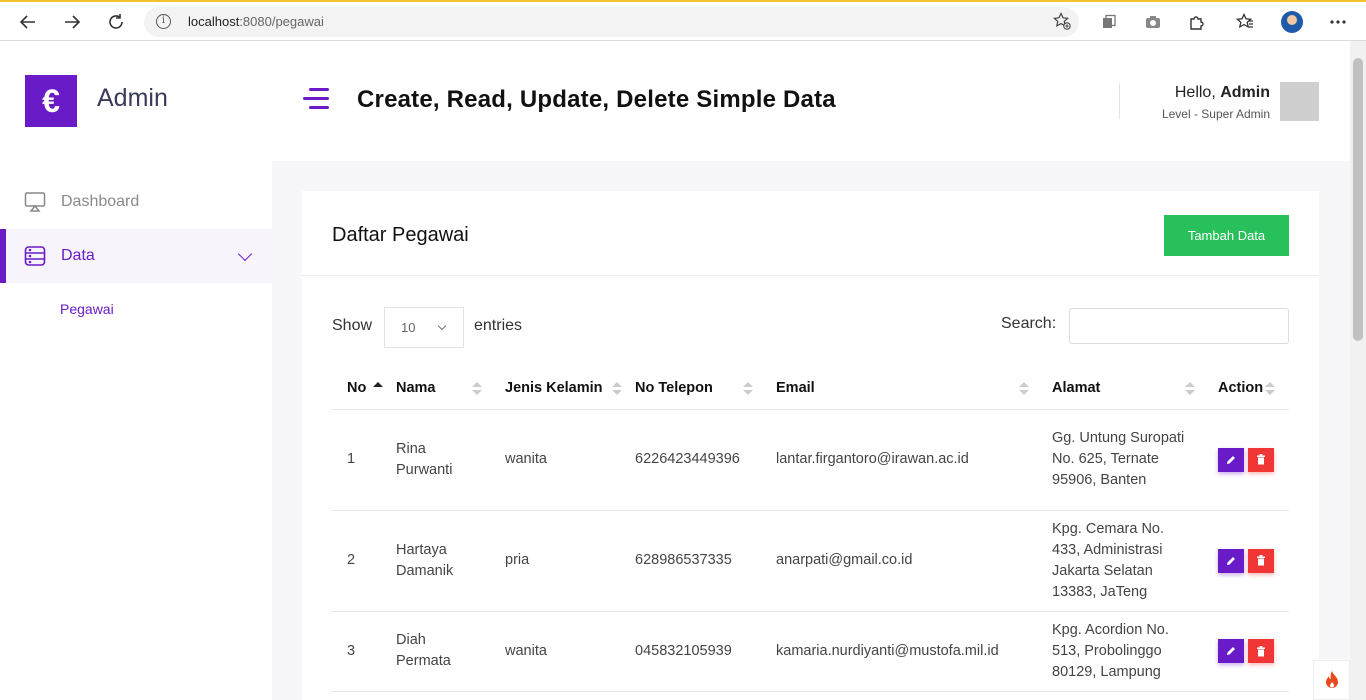  I want to click on favorites-icon, so click(1245, 22).